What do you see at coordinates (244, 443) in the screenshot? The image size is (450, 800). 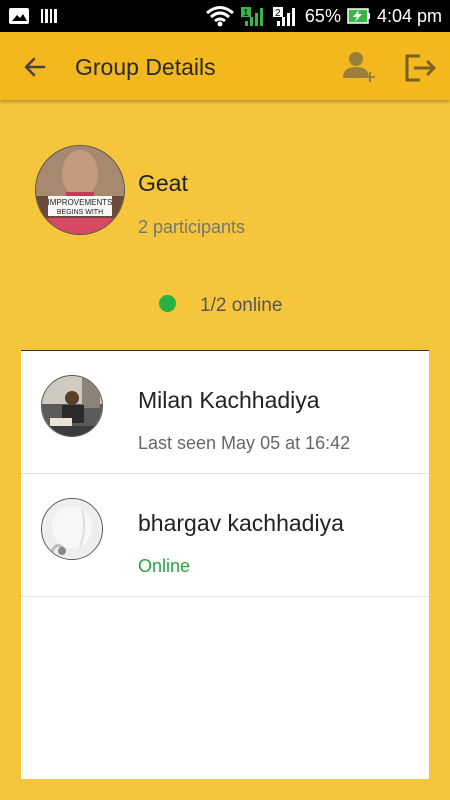 I see `member-status: Last seen May 05 at 16:42` at bounding box center [244, 443].